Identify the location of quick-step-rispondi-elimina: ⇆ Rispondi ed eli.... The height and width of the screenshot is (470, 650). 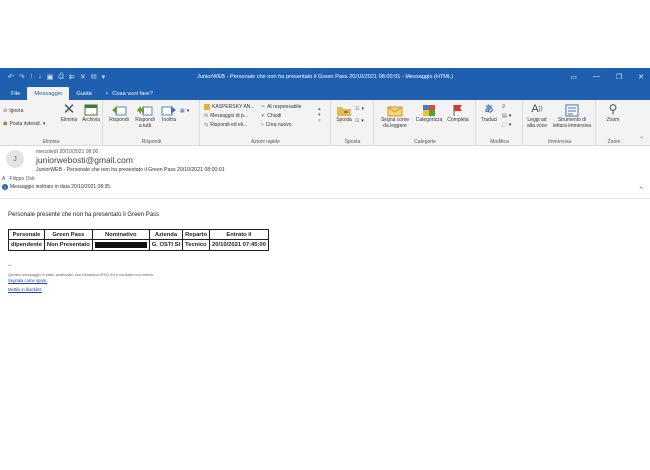
(225, 125).